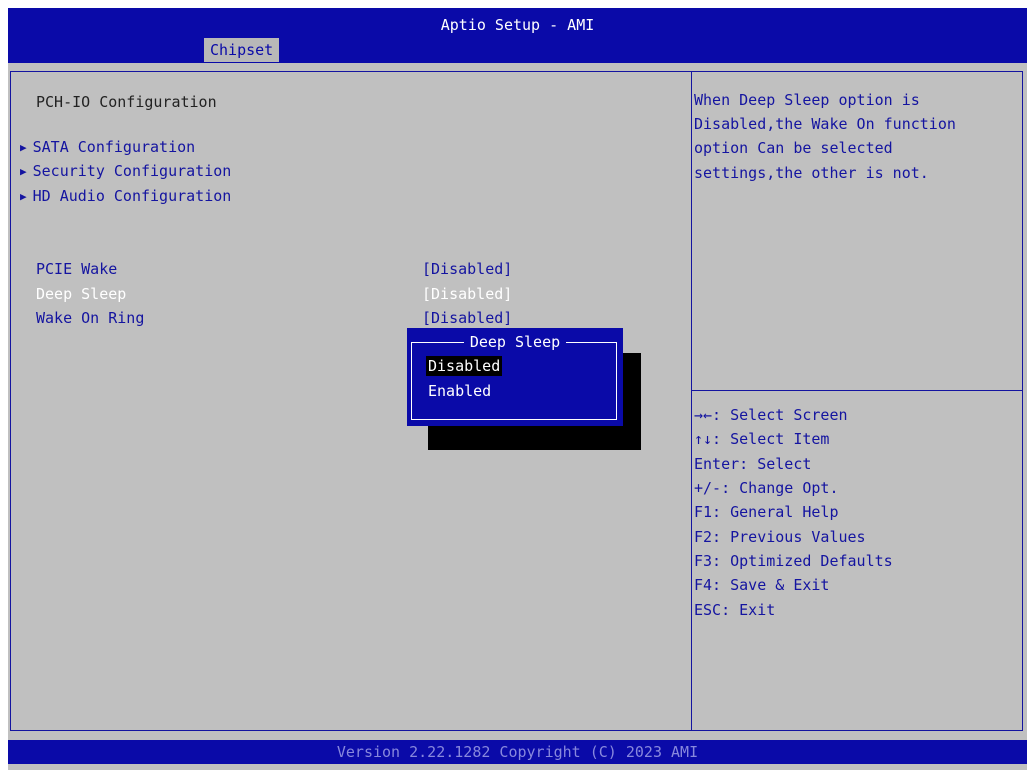 This screenshot has height=772, width=1029. I want to click on key-general-help: F1: General Help, so click(766, 512).